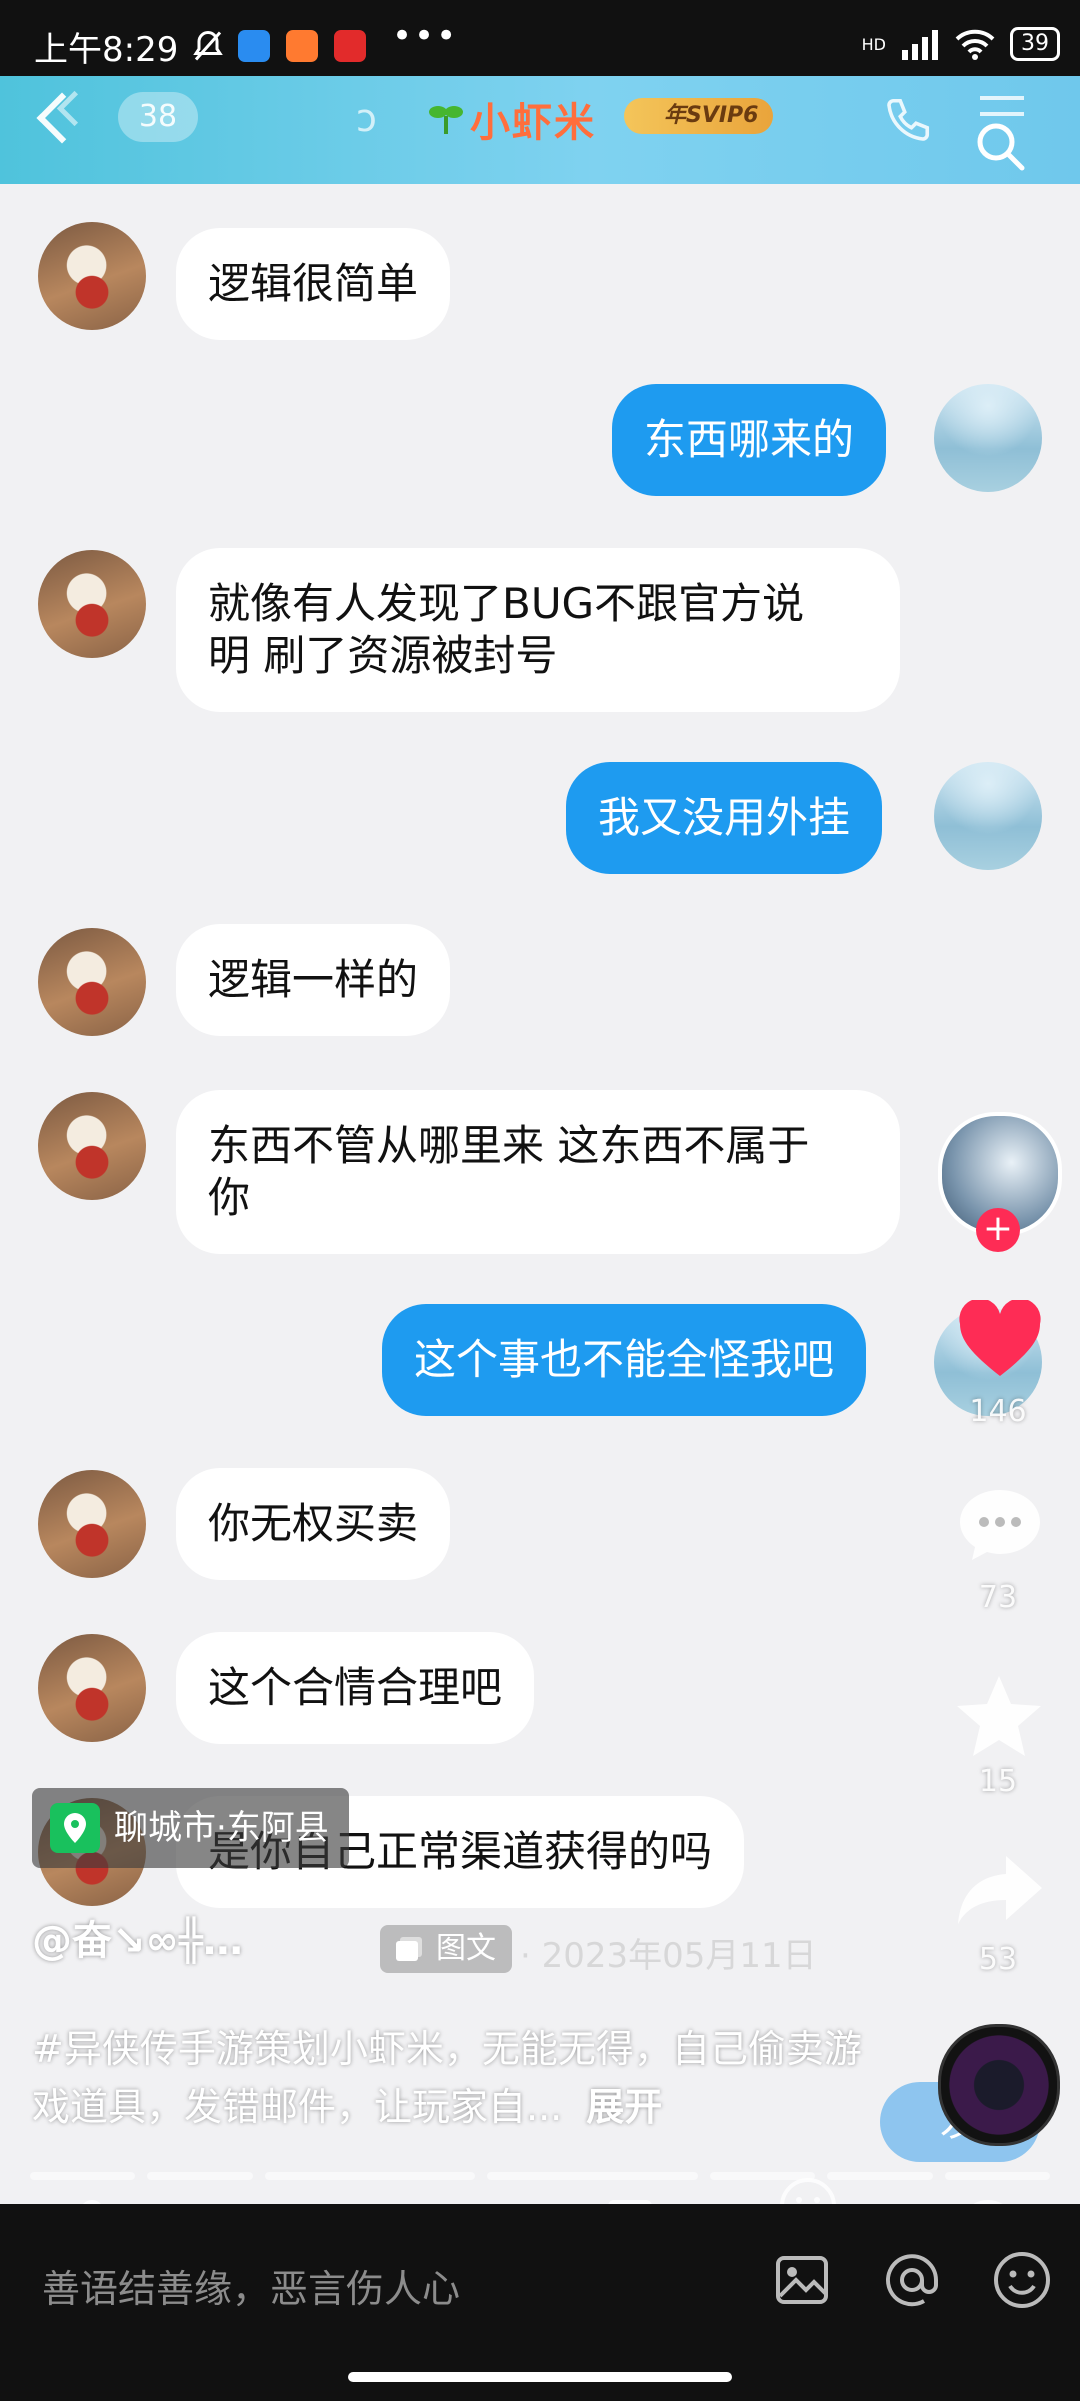 The width and height of the screenshot is (1080, 2401). What do you see at coordinates (533, 123) in the screenshot?
I see `contact-nickname: 小虾米` at bounding box center [533, 123].